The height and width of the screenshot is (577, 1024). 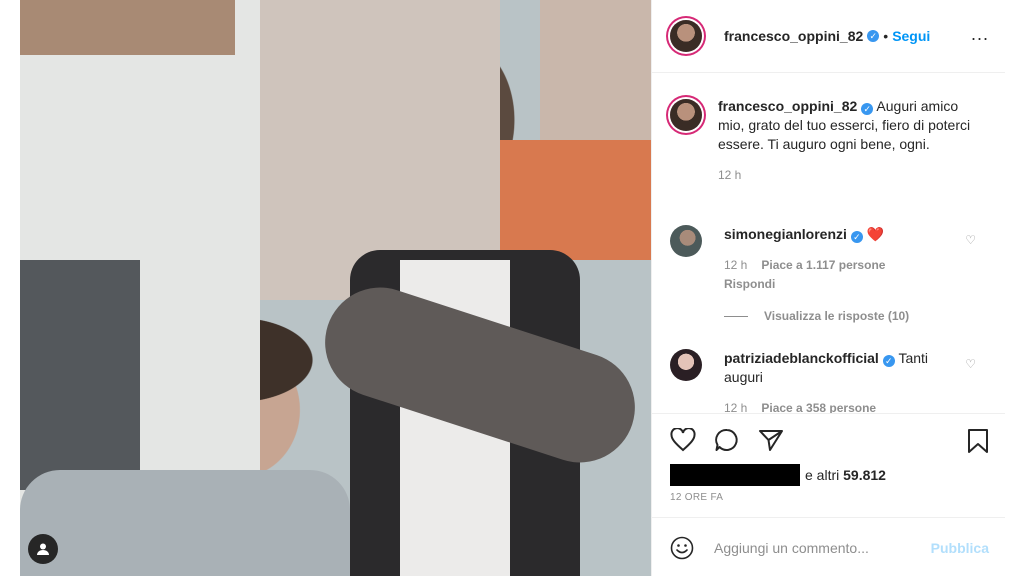 I want to click on emoji-icon, so click(x=682, y=548).